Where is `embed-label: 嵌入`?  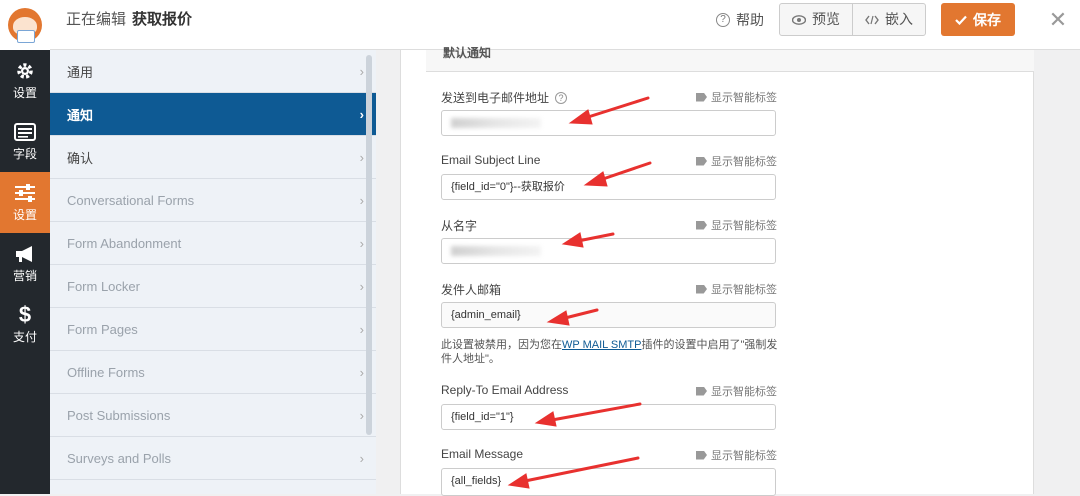
embed-label: 嵌入 is located at coordinates (899, 19).